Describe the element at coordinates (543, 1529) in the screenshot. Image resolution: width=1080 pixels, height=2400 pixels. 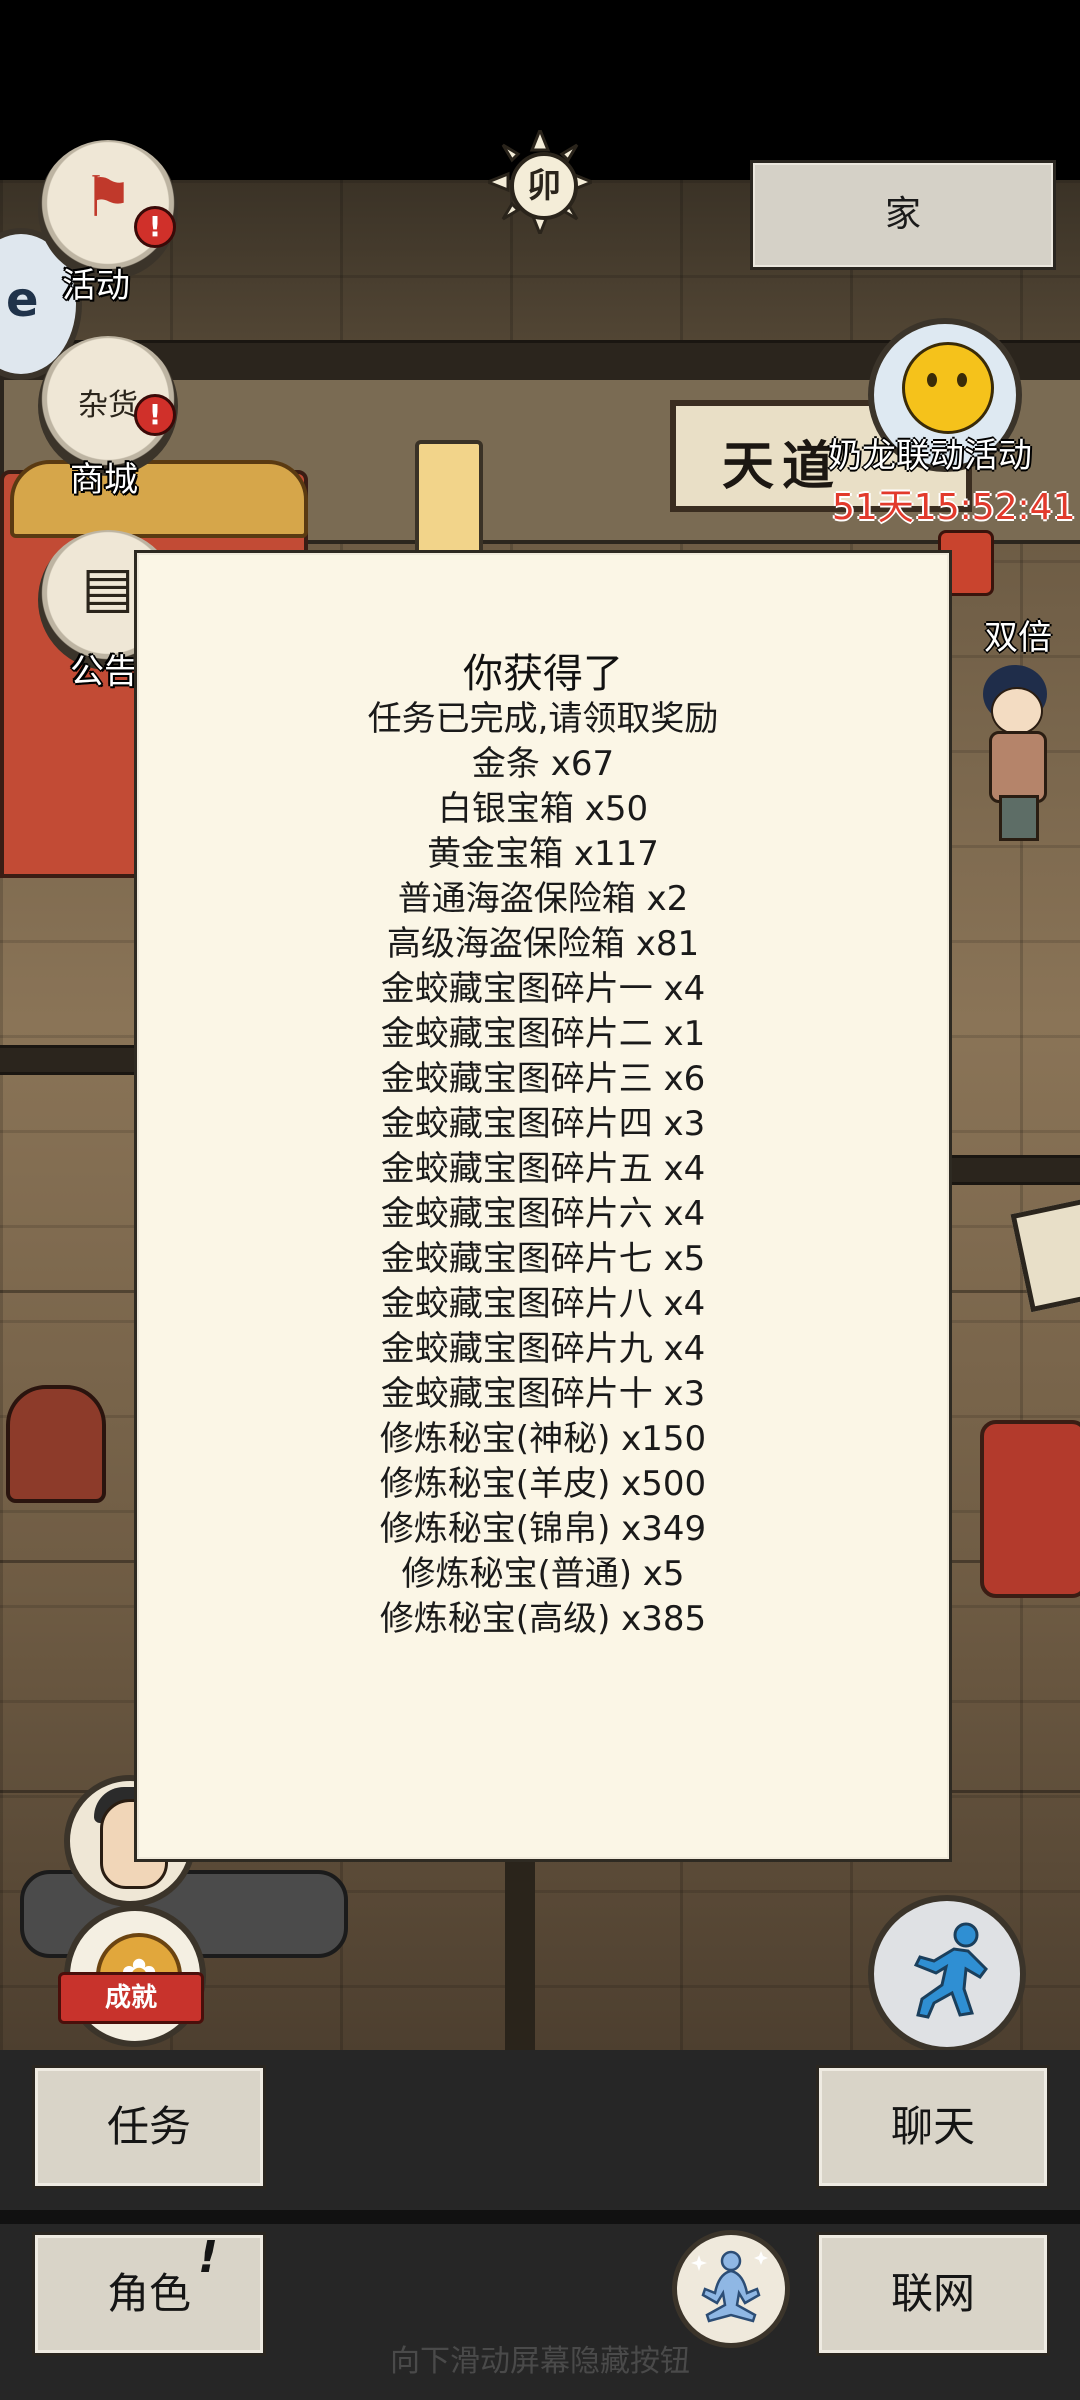
I see `reward-item: 修炼秘宝(锦帛) x349` at that location.